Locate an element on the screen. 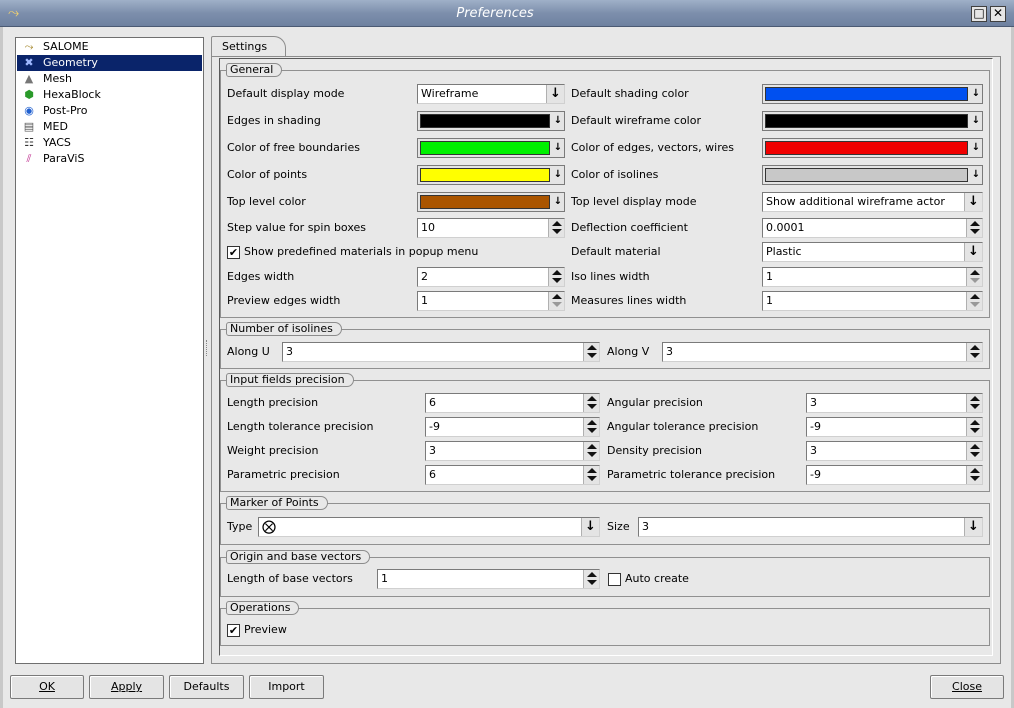 The width and height of the screenshot is (1014, 708). isolines-color-button: ↓ is located at coordinates (872, 175).